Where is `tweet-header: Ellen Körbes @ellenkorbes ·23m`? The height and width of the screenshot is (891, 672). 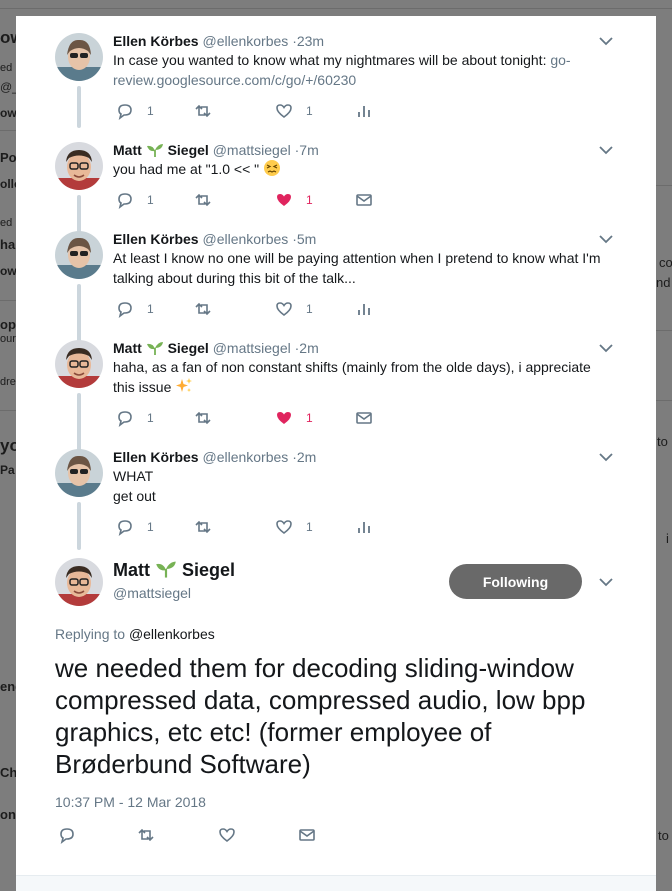 tweet-header: Ellen Körbes @ellenkorbes ·23m is located at coordinates (218, 41).